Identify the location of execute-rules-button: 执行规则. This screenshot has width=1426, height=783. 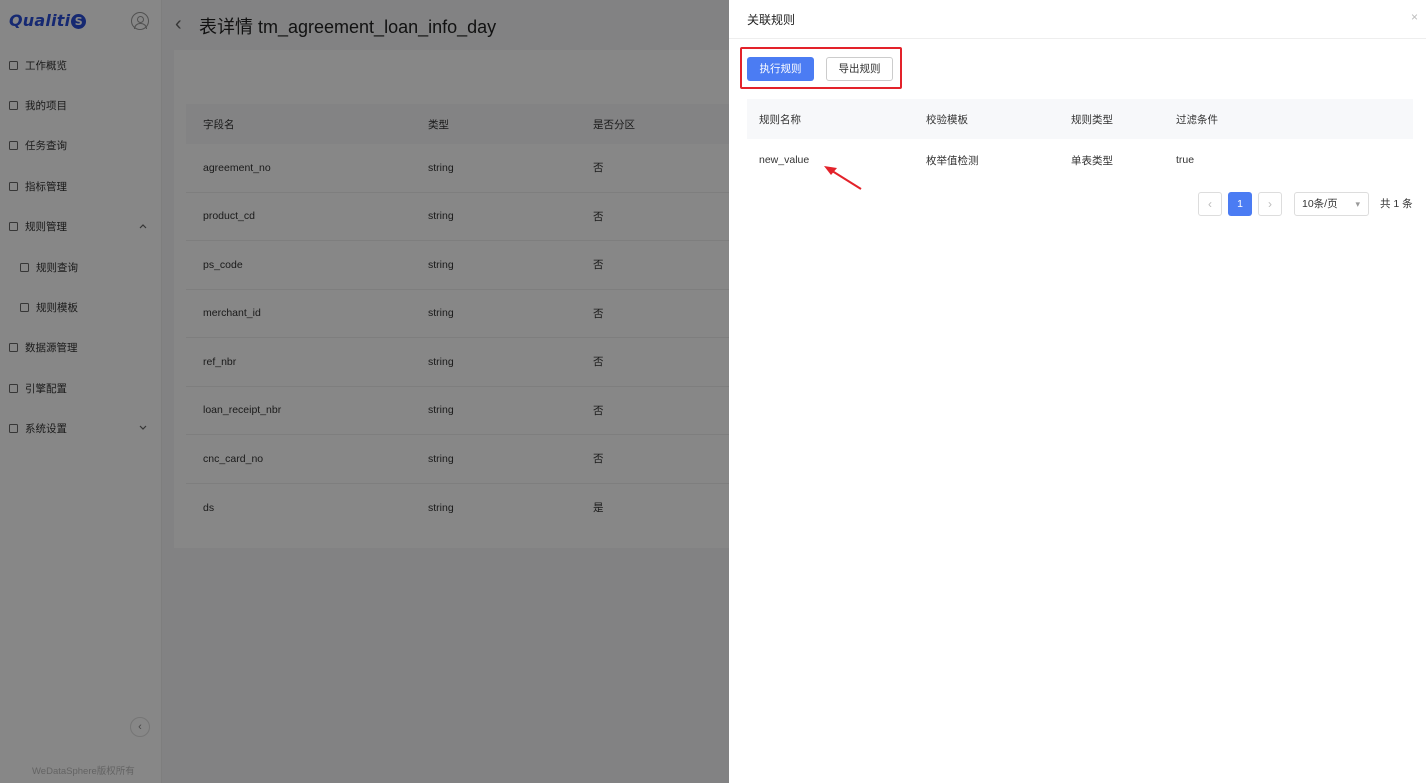
(780, 69).